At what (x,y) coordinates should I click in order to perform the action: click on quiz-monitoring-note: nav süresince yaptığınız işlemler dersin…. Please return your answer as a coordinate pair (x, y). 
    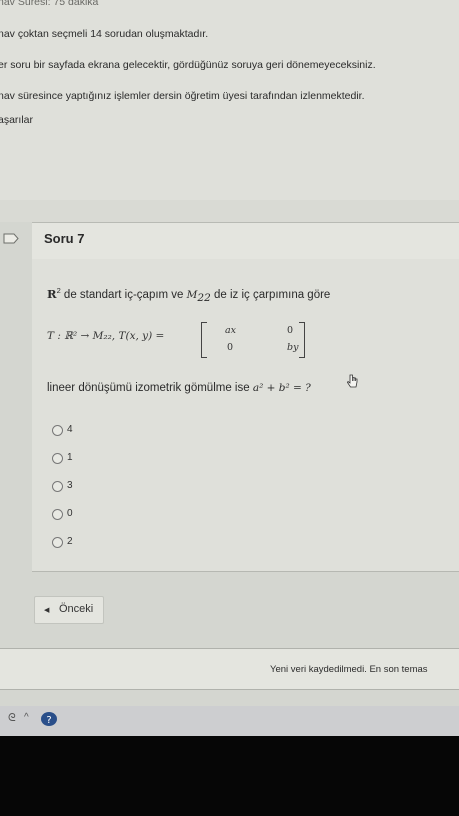
    Looking at the image, I should click on (182, 96).